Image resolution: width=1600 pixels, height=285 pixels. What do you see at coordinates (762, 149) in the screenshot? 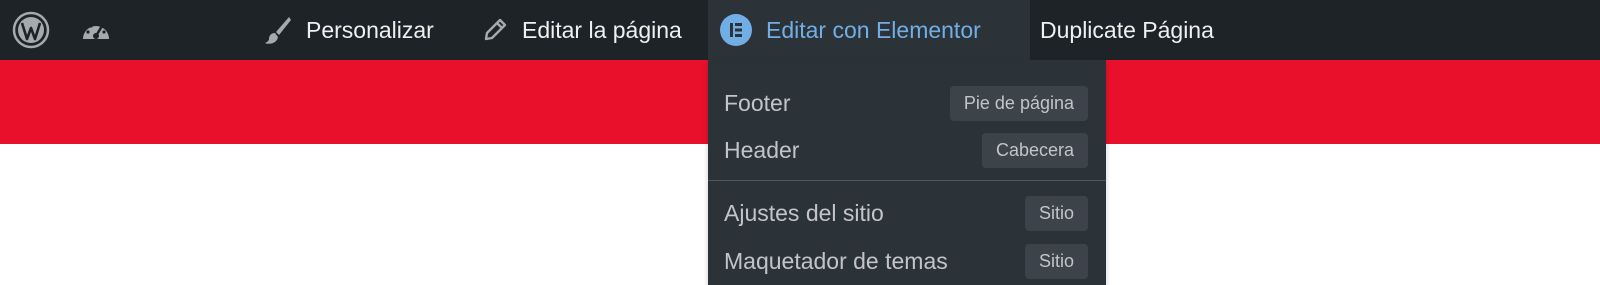
I see `dropdown-item-label: Header` at bounding box center [762, 149].